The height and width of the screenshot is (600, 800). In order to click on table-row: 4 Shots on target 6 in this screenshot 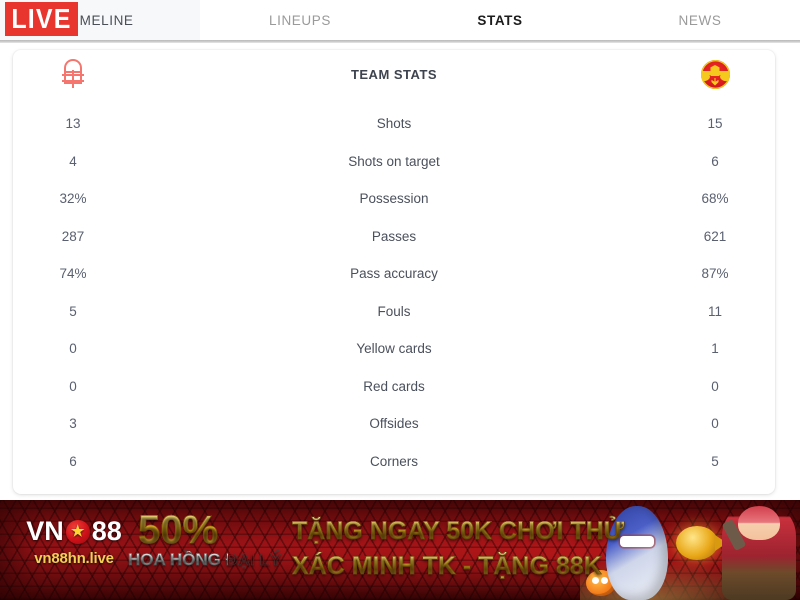, I will do `click(394, 162)`.